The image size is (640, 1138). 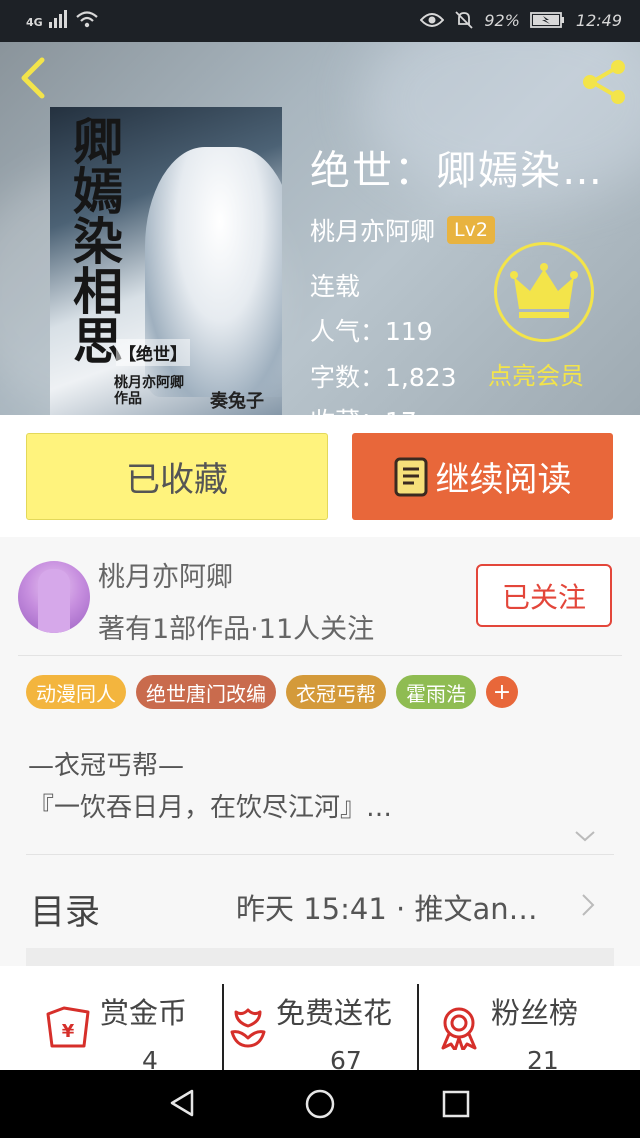 What do you see at coordinates (536, 373) in the screenshot?
I see `member-label: 点亮会员` at bounding box center [536, 373].